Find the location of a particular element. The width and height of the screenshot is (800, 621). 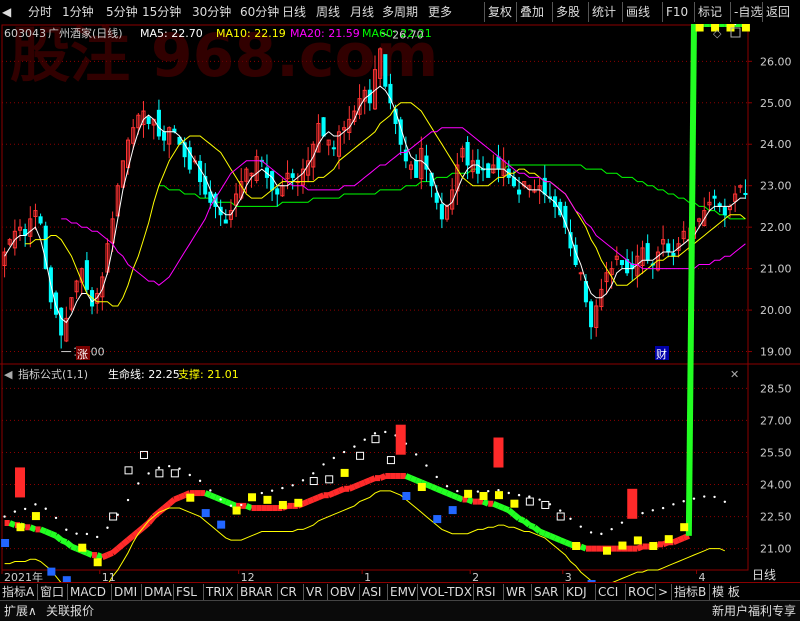

indicator-tab-9: VR is located at coordinates (314, 592).